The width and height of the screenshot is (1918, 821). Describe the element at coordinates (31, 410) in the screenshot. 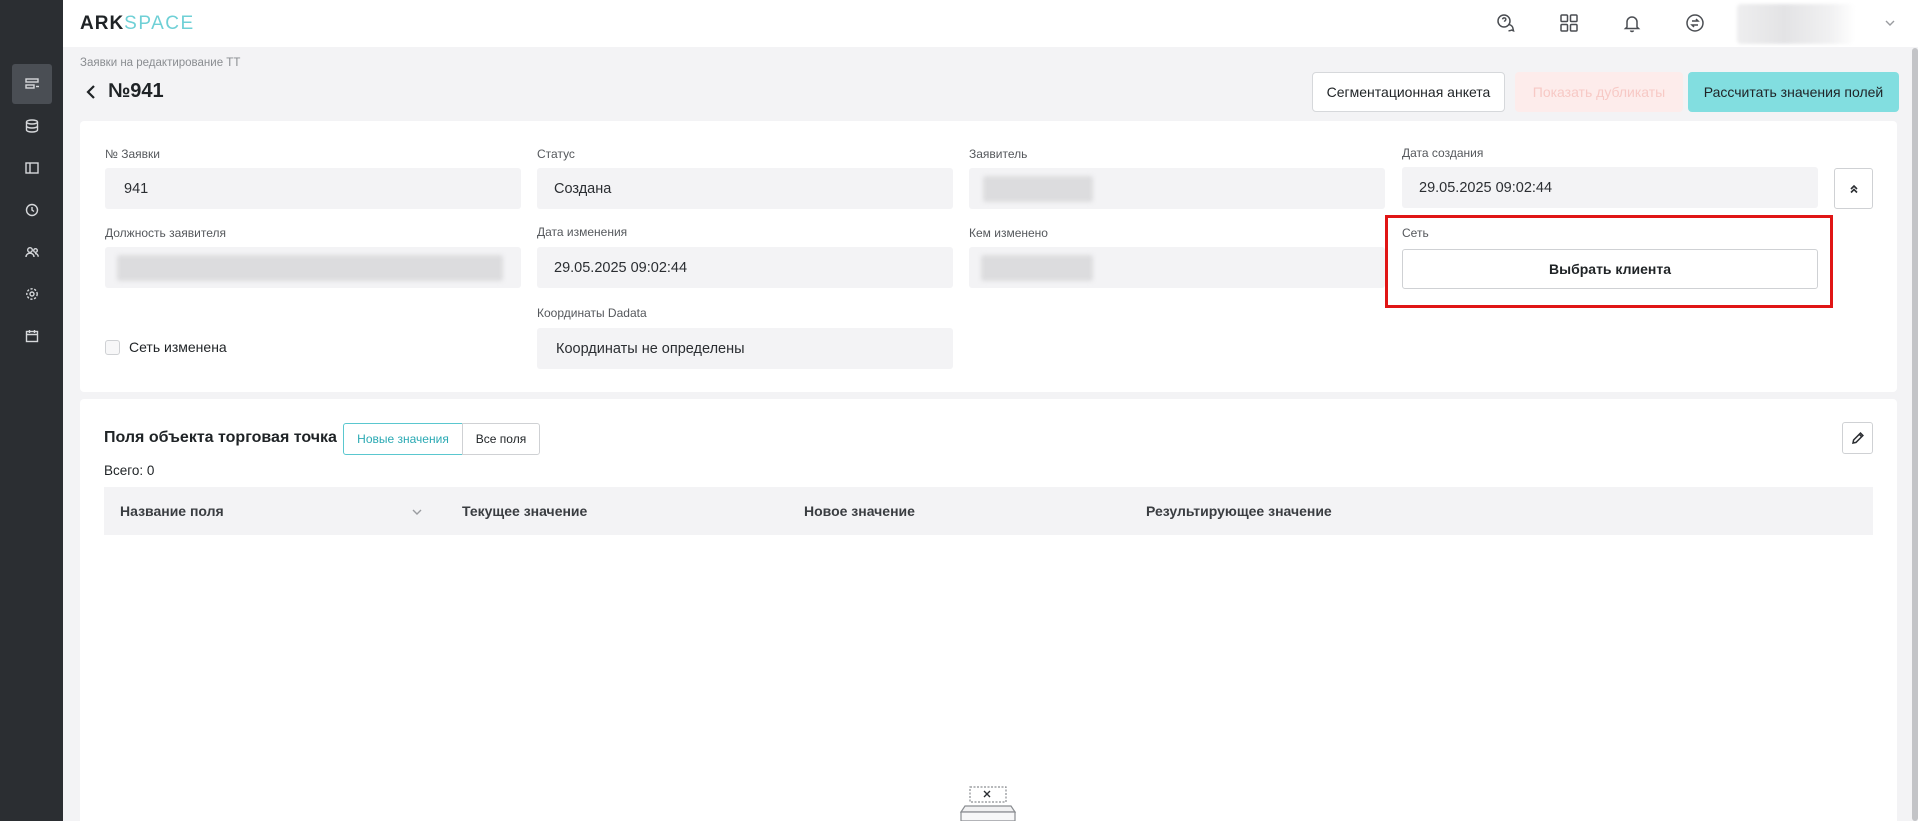

I see `sidebar` at that location.